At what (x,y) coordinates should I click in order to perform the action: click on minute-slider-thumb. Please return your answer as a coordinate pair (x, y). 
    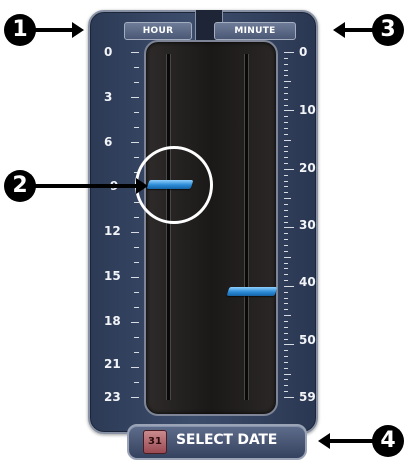
    Looking at the image, I should click on (252, 291).